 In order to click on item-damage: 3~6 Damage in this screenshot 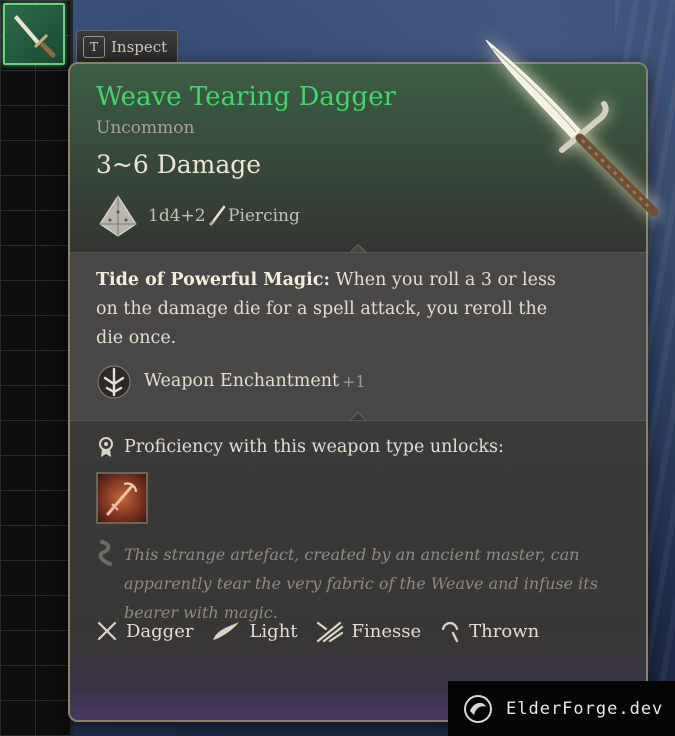, I will do `click(179, 164)`.